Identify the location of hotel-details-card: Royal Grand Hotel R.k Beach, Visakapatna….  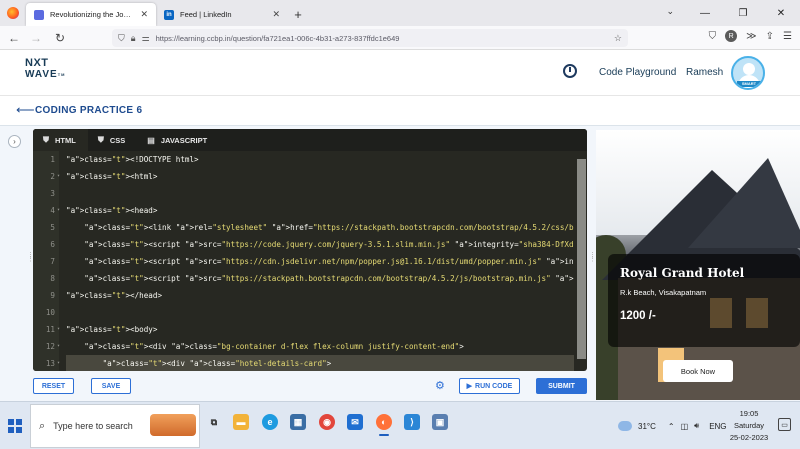
(704, 300).